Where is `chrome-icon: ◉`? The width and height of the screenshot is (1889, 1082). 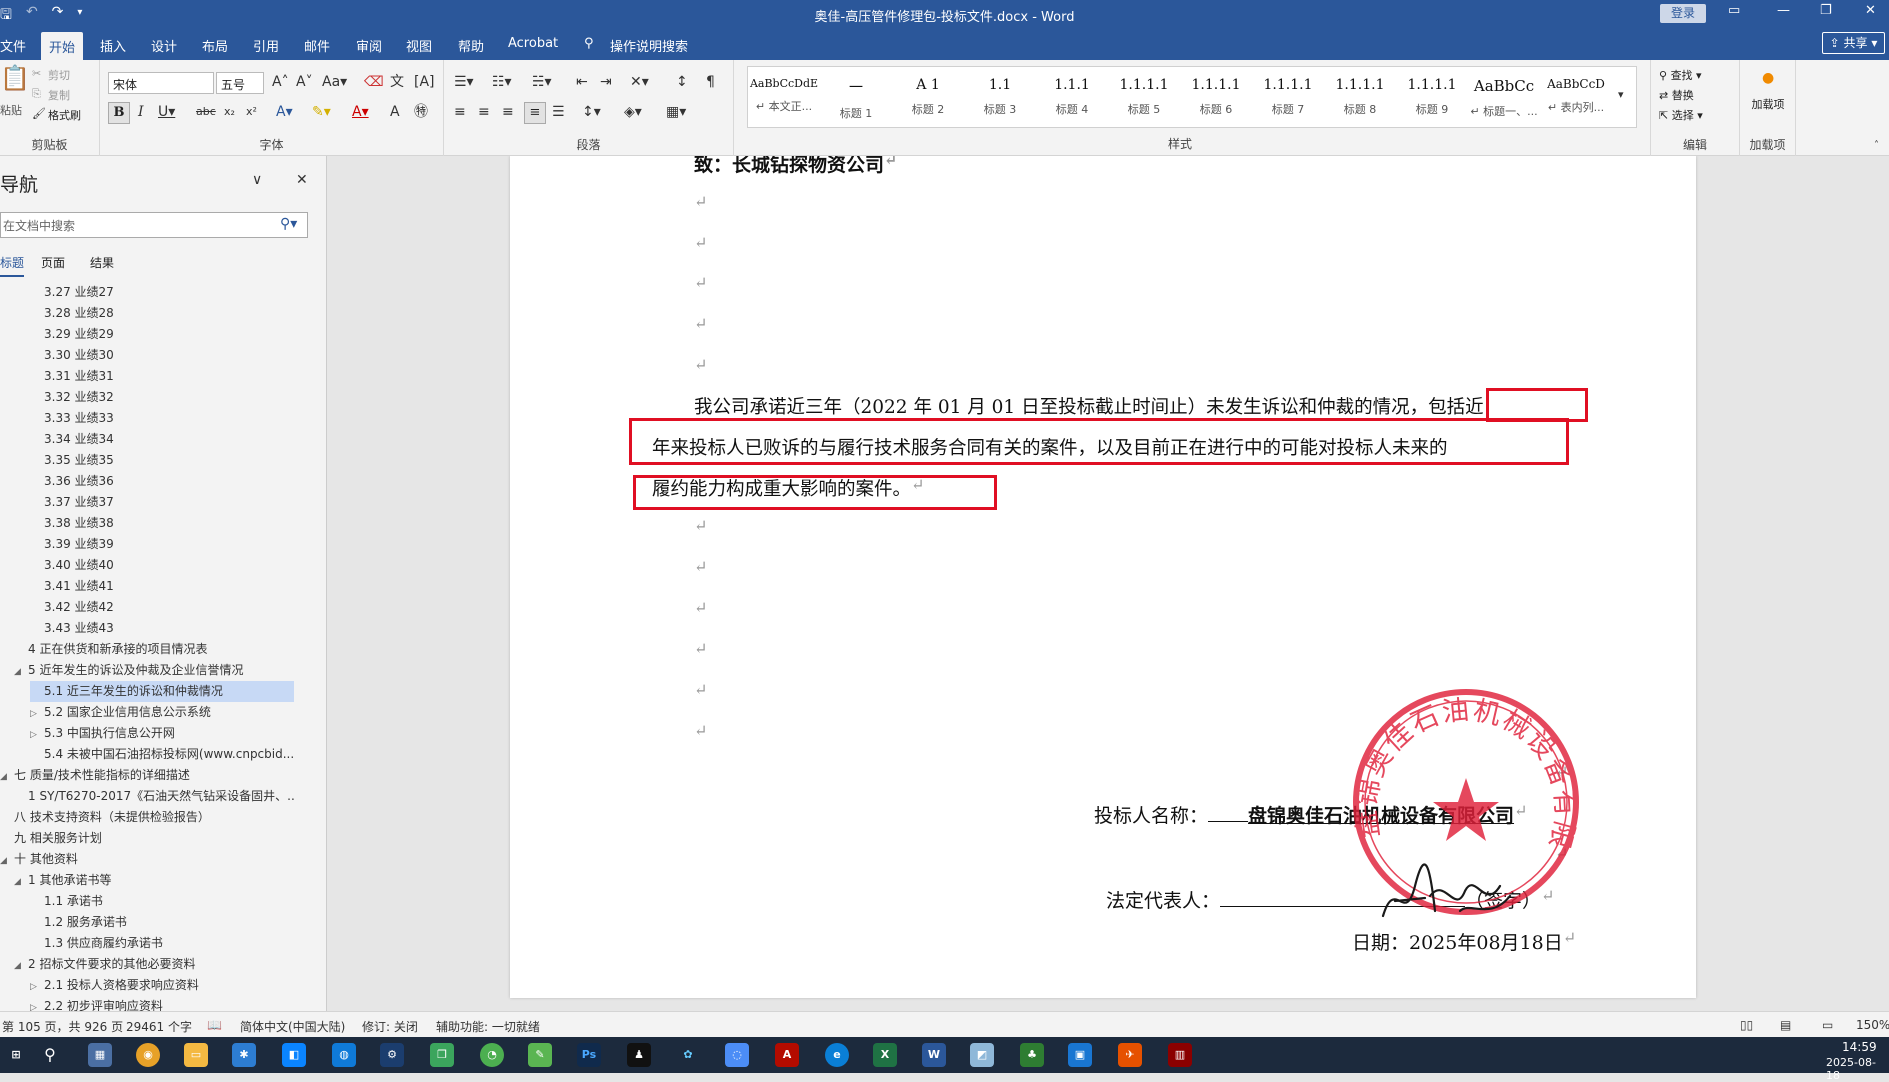
chrome-icon: ◉ is located at coordinates (148, 1055).